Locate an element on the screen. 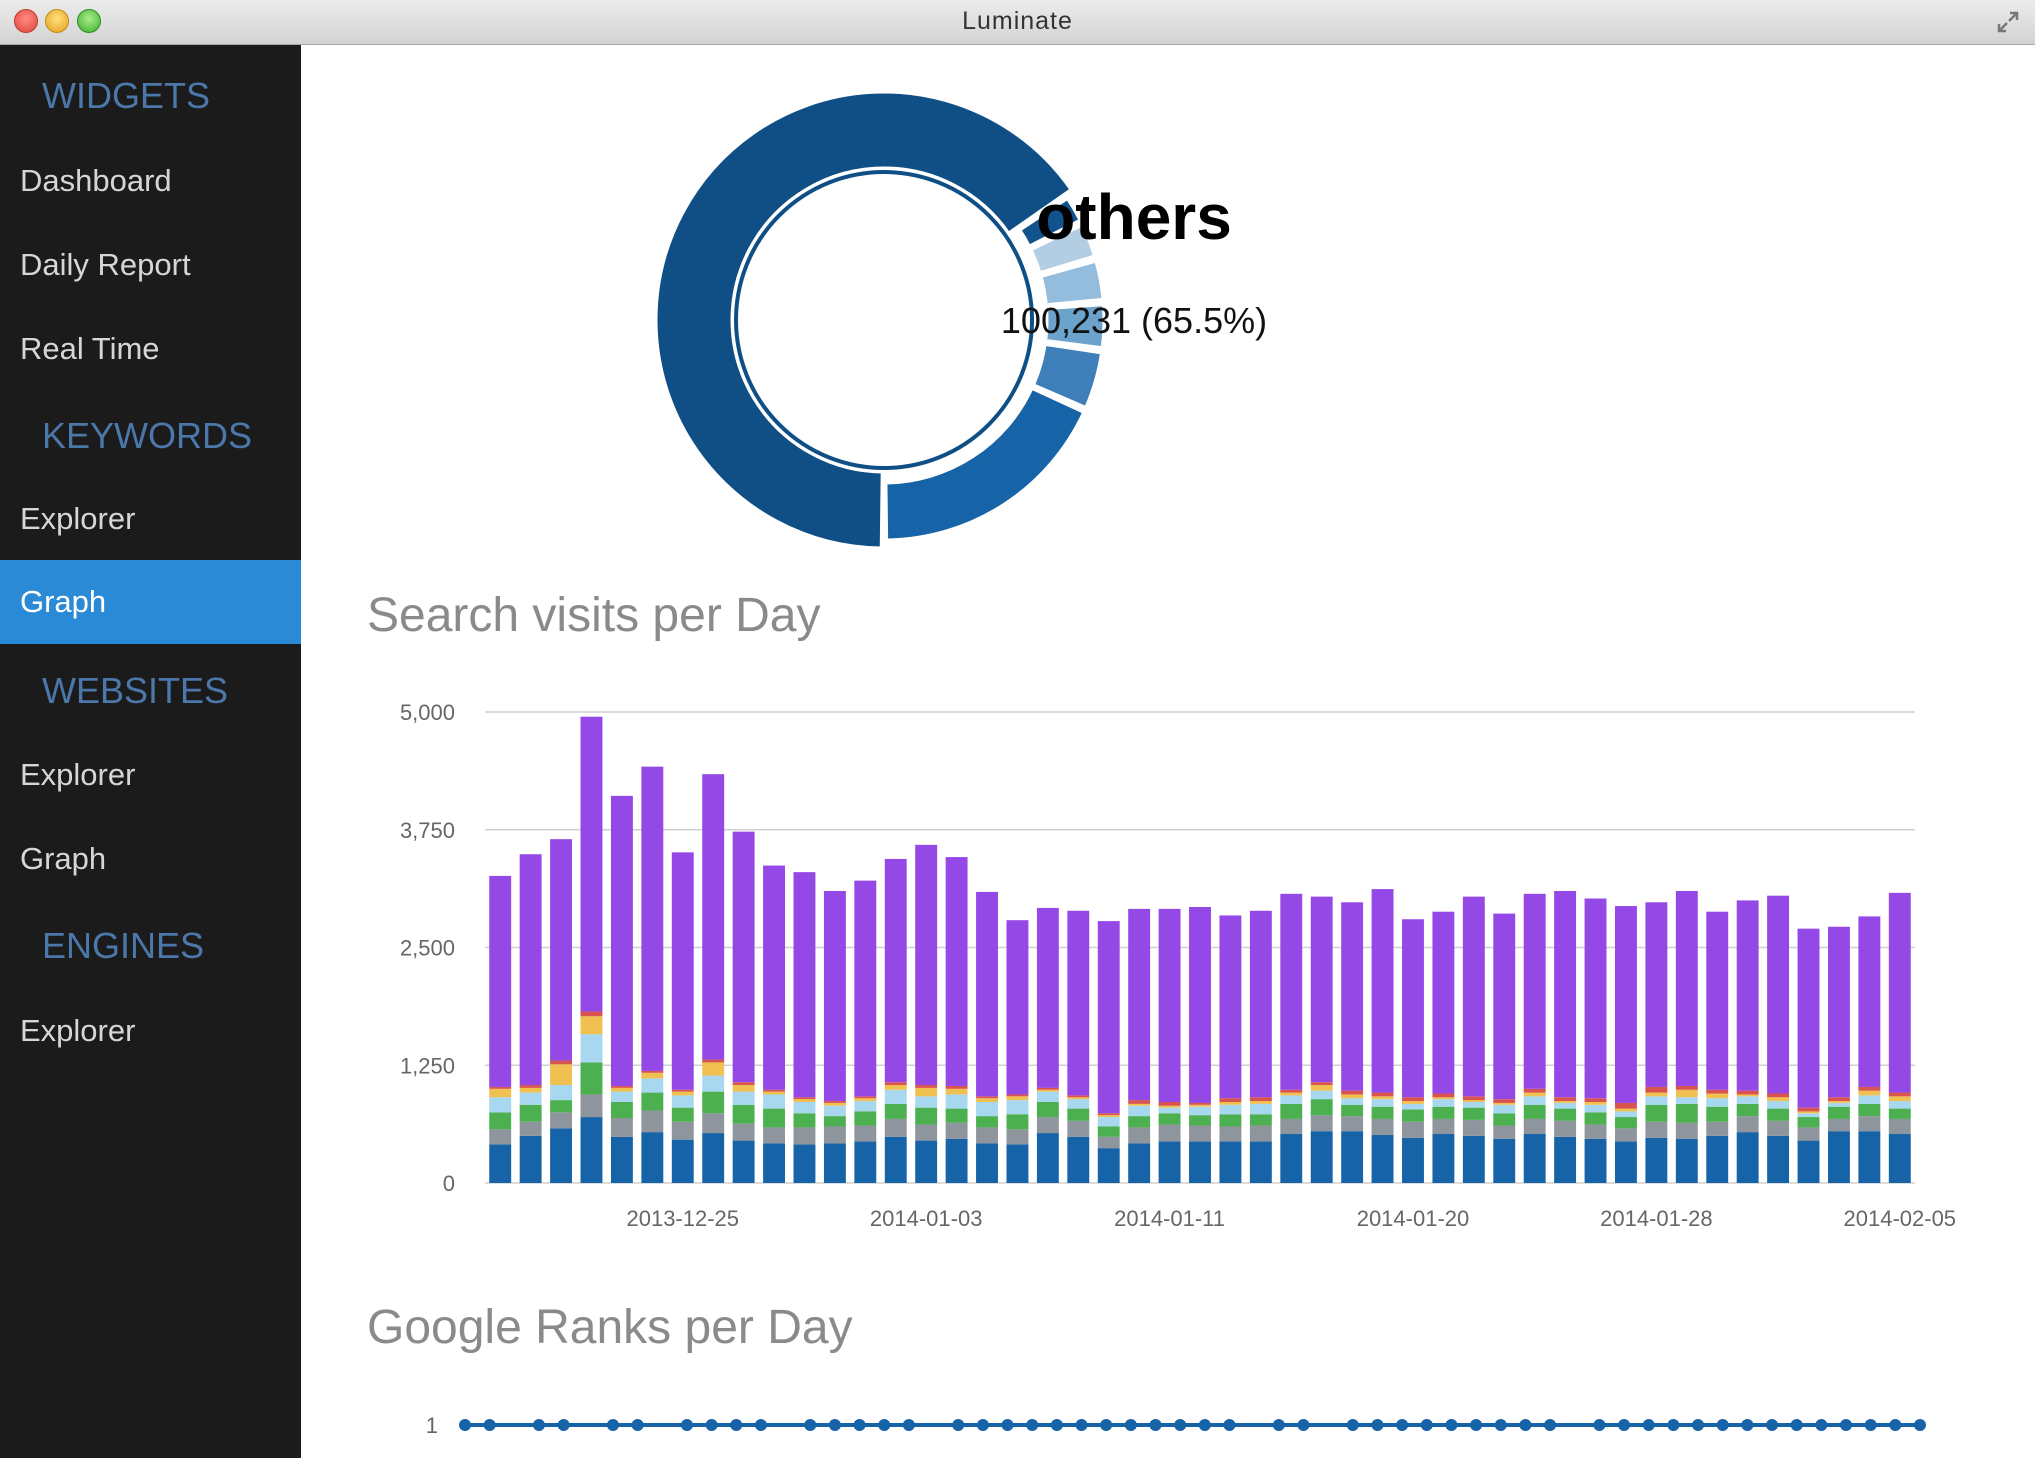 This screenshot has width=2035, height=1458. section-title-widgets: WIDGETS is located at coordinates (126, 95).